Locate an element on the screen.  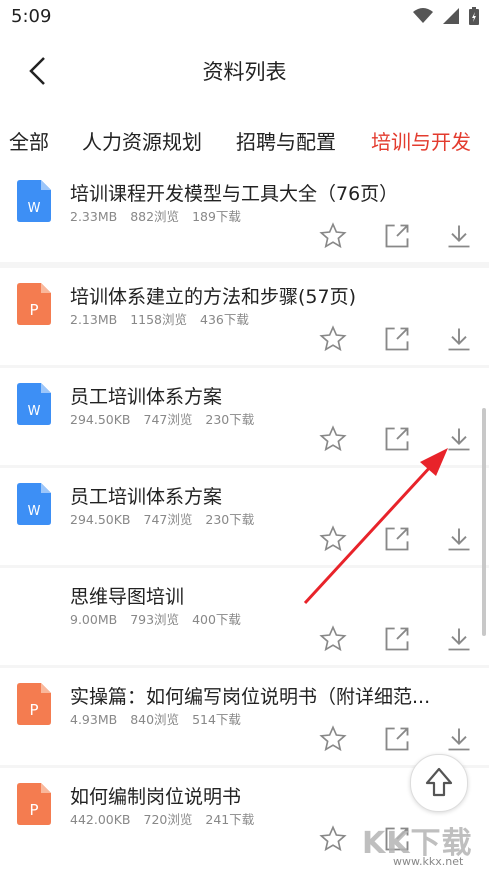
scrollbar is located at coordinates (484, 522).